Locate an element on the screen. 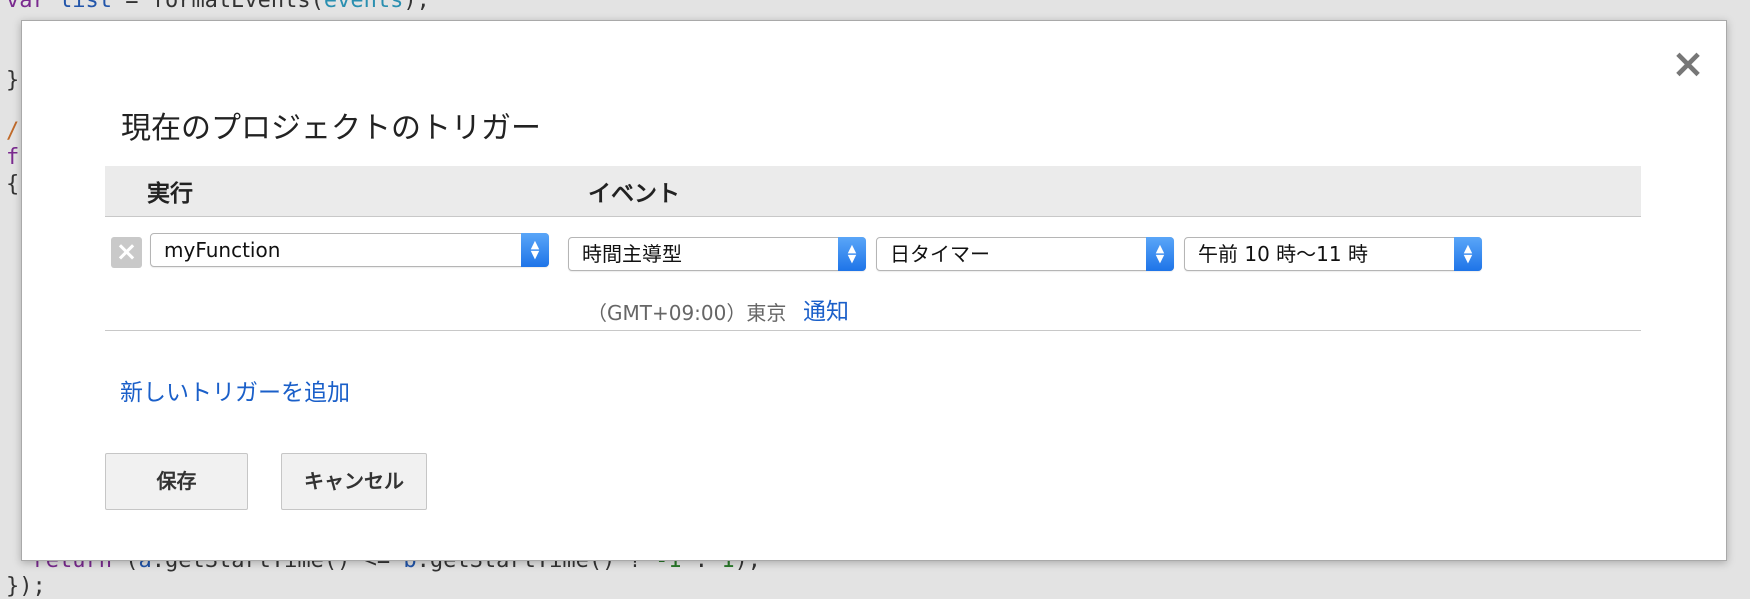  timezone-label: （GMT+09:00）東京 is located at coordinates (687, 313).